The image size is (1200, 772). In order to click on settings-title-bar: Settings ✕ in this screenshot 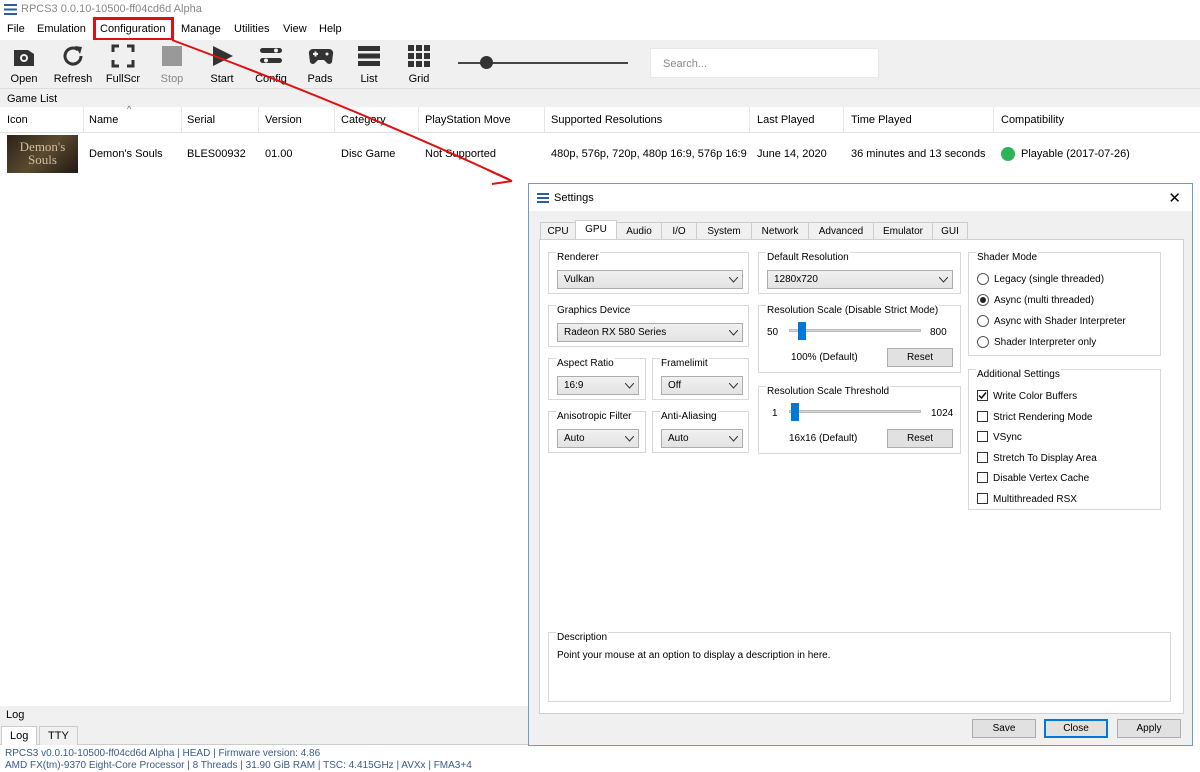, I will do `click(860, 197)`.